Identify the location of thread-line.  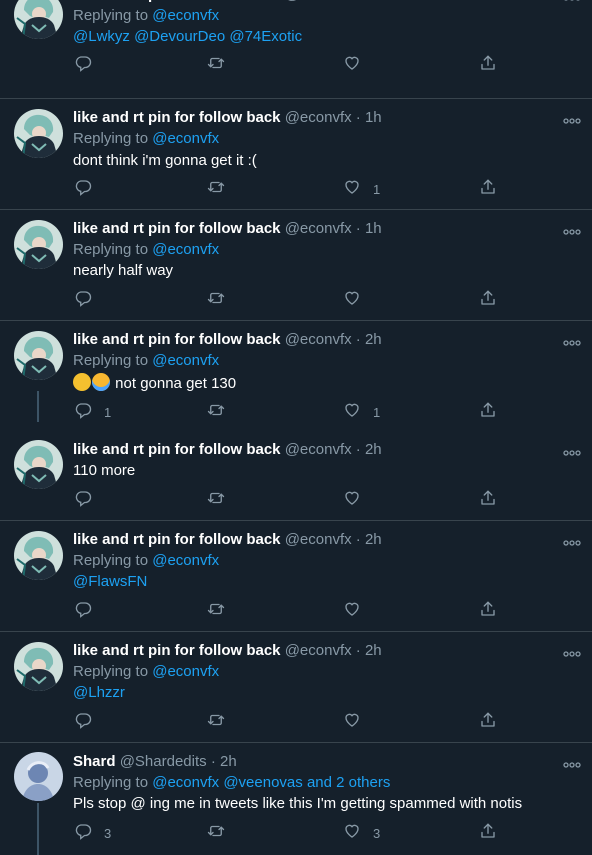
(38, 406).